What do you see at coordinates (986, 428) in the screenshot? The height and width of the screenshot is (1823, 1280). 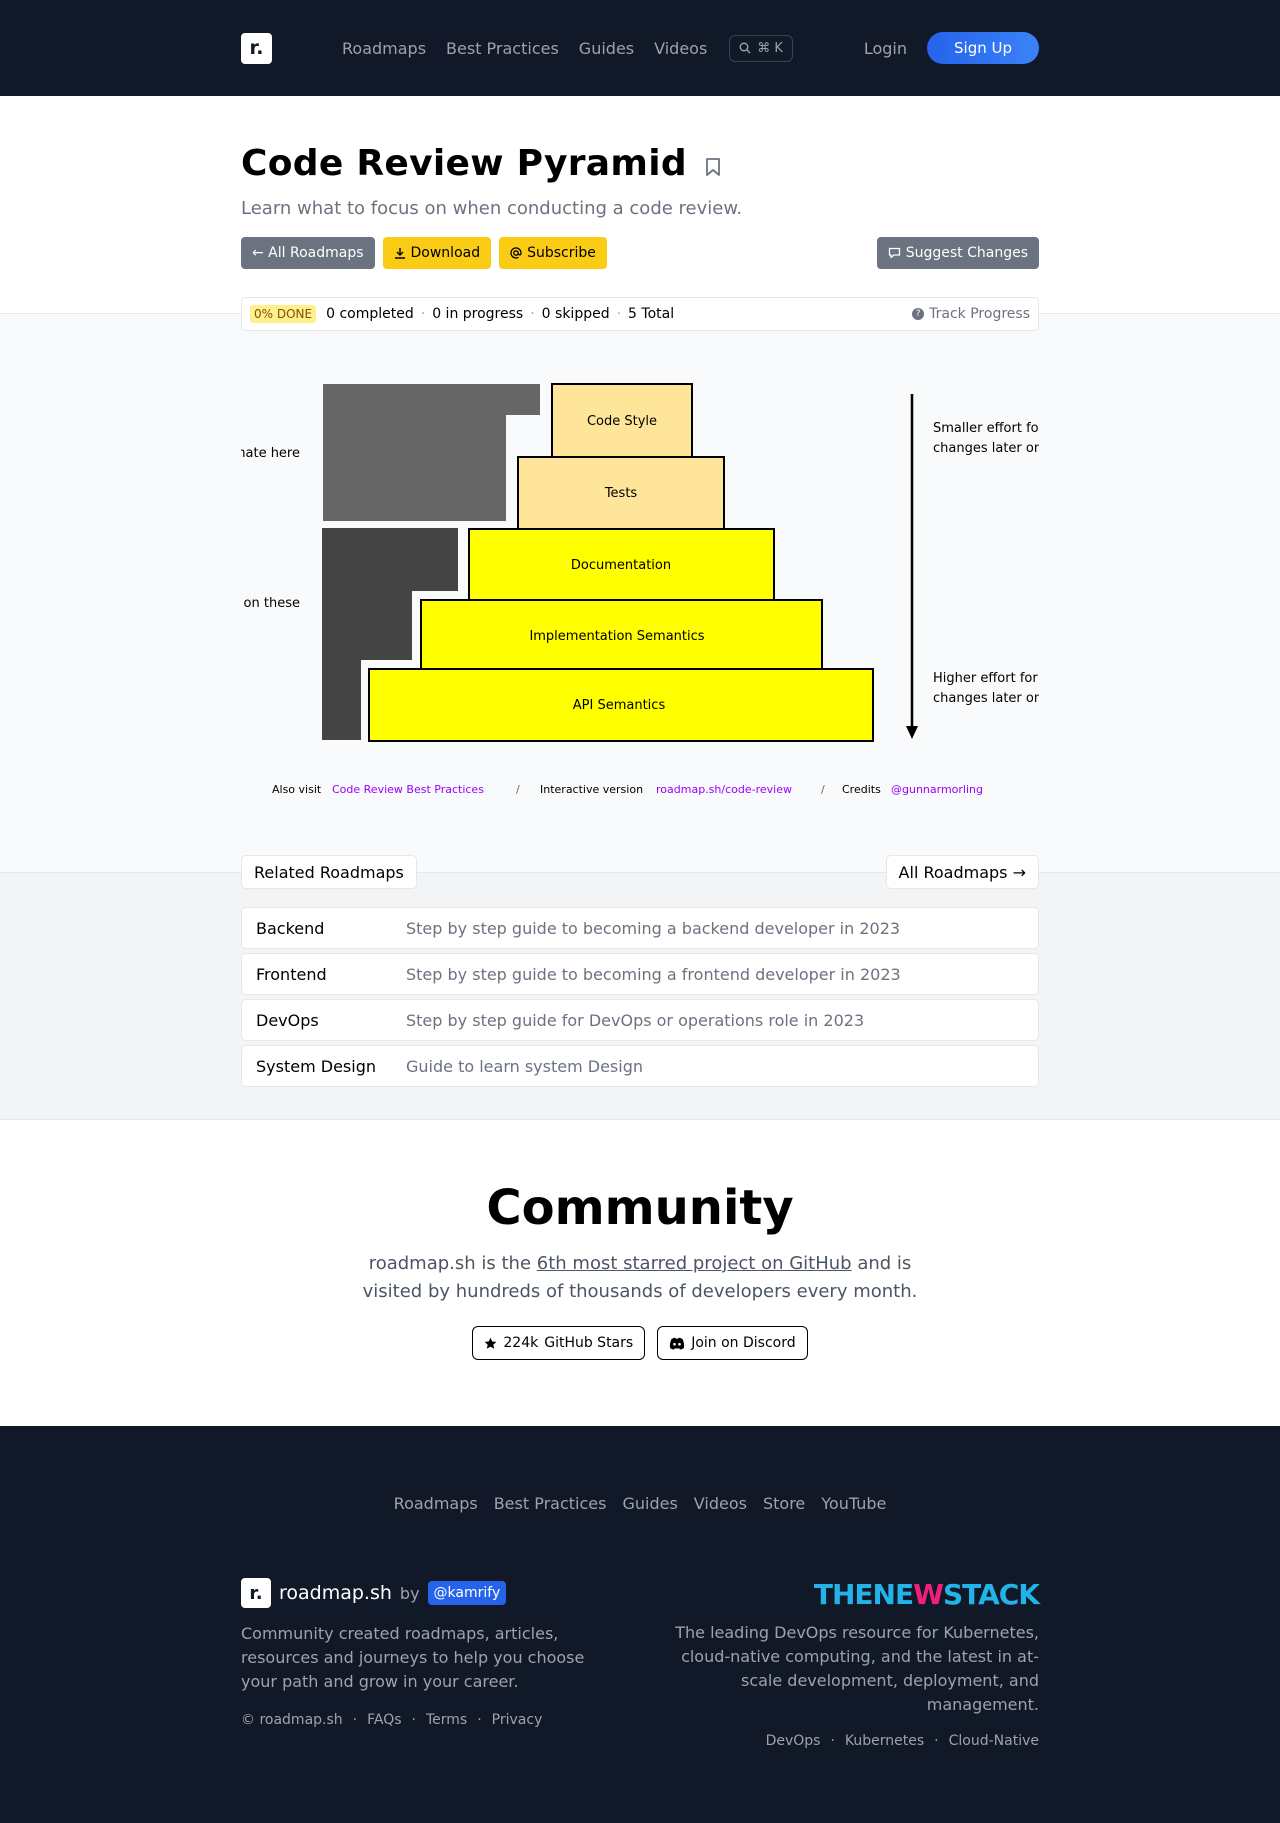 I see `smaller-effort-line1: Smaller effort for` at bounding box center [986, 428].